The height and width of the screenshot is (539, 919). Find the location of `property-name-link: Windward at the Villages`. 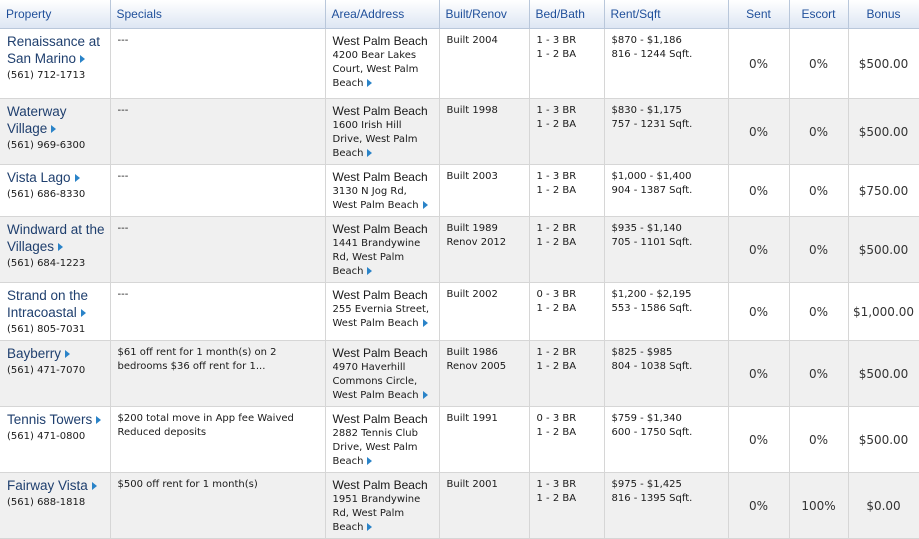

property-name-link: Windward at the Villages is located at coordinates (56, 238).